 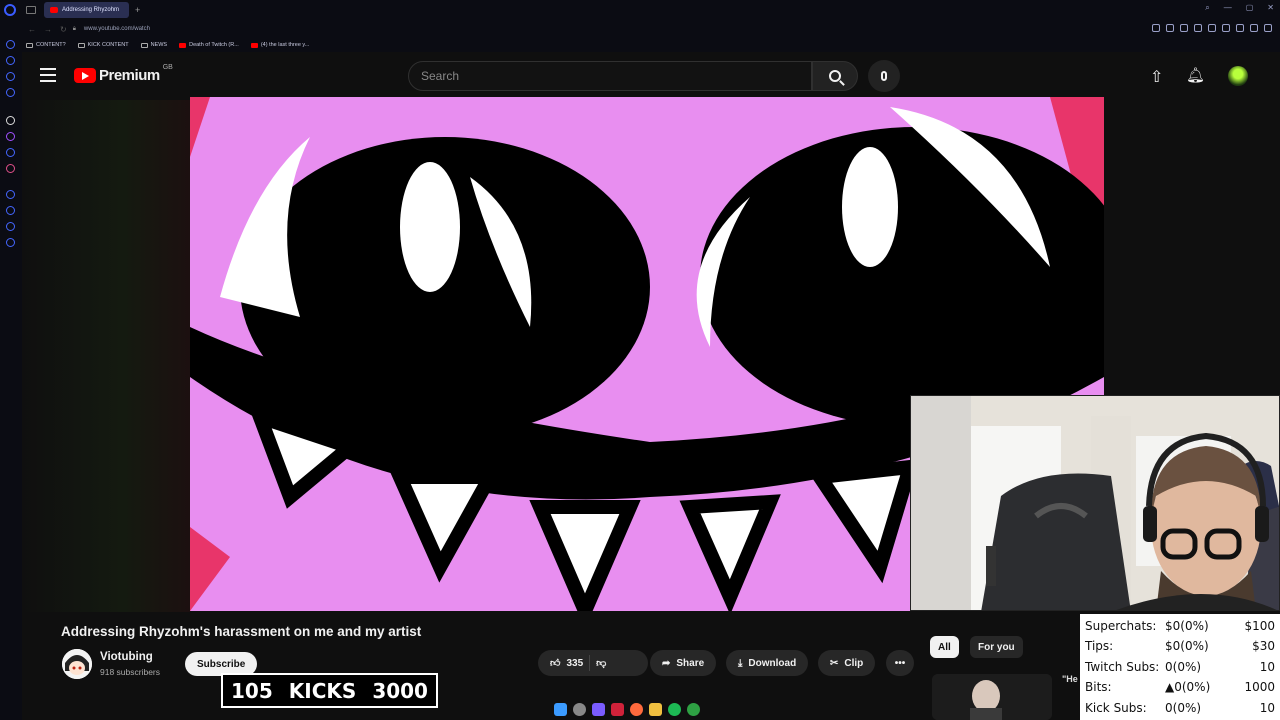 What do you see at coordinates (834, 663) in the screenshot?
I see `scissors-icon: ✂` at bounding box center [834, 663].